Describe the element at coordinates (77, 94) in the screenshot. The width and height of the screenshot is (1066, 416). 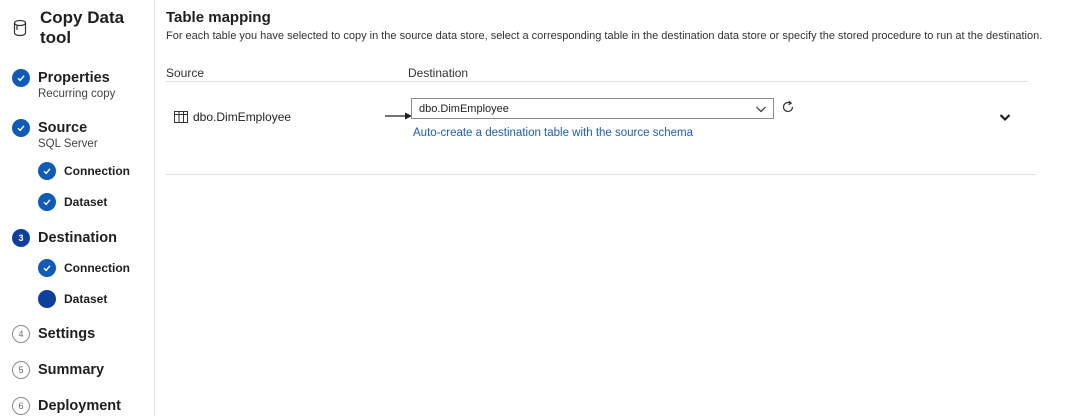
I see `step-sublabel: Recurring copy` at that location.